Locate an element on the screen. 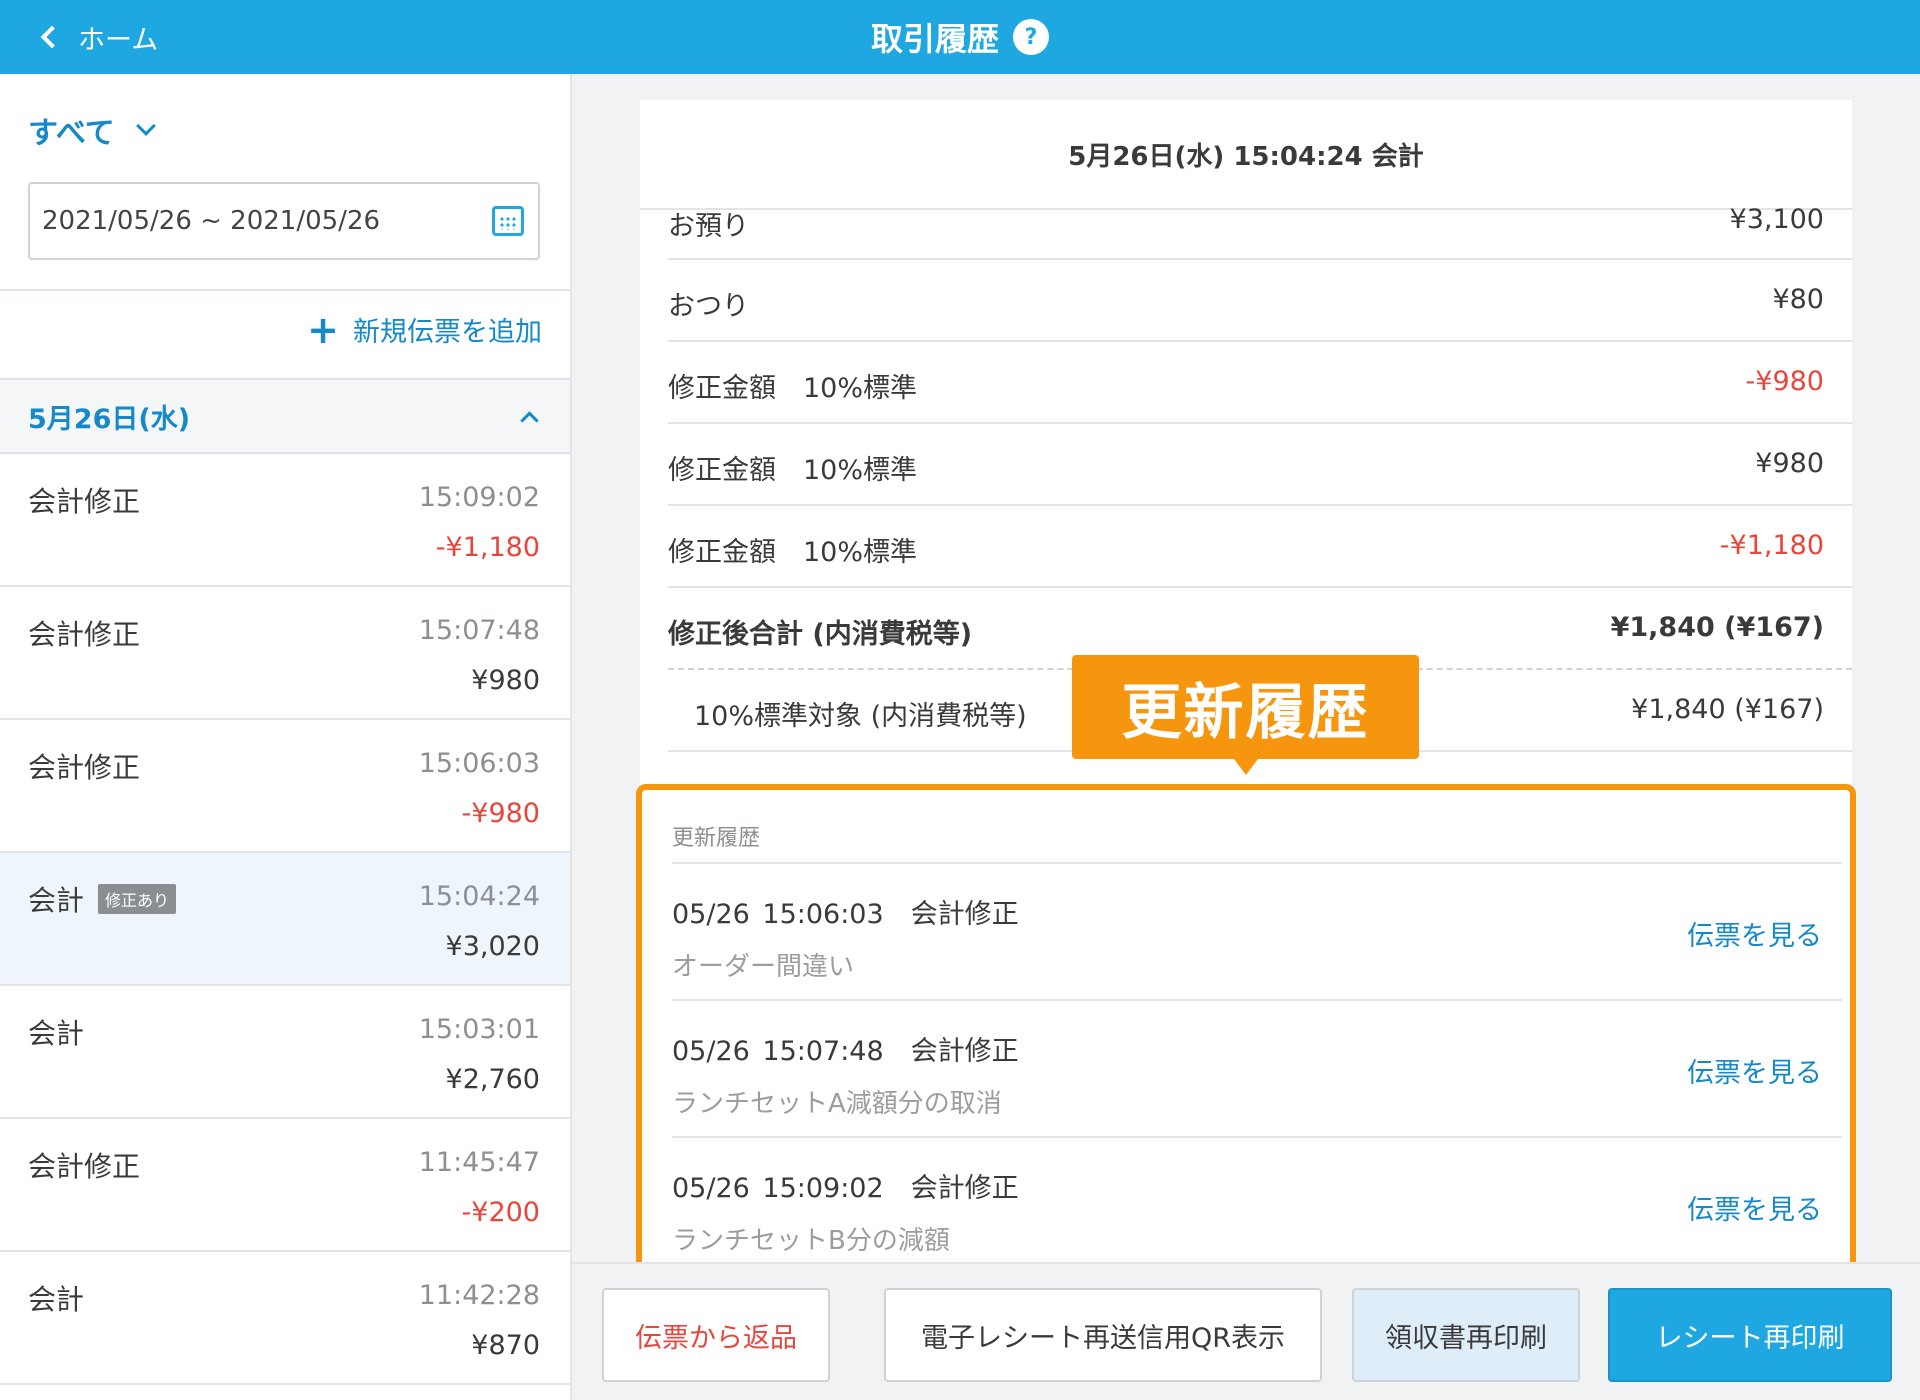 The image size is (1920, 1400). day-label: 5月26日(水) is located at coordinates (109, 419).